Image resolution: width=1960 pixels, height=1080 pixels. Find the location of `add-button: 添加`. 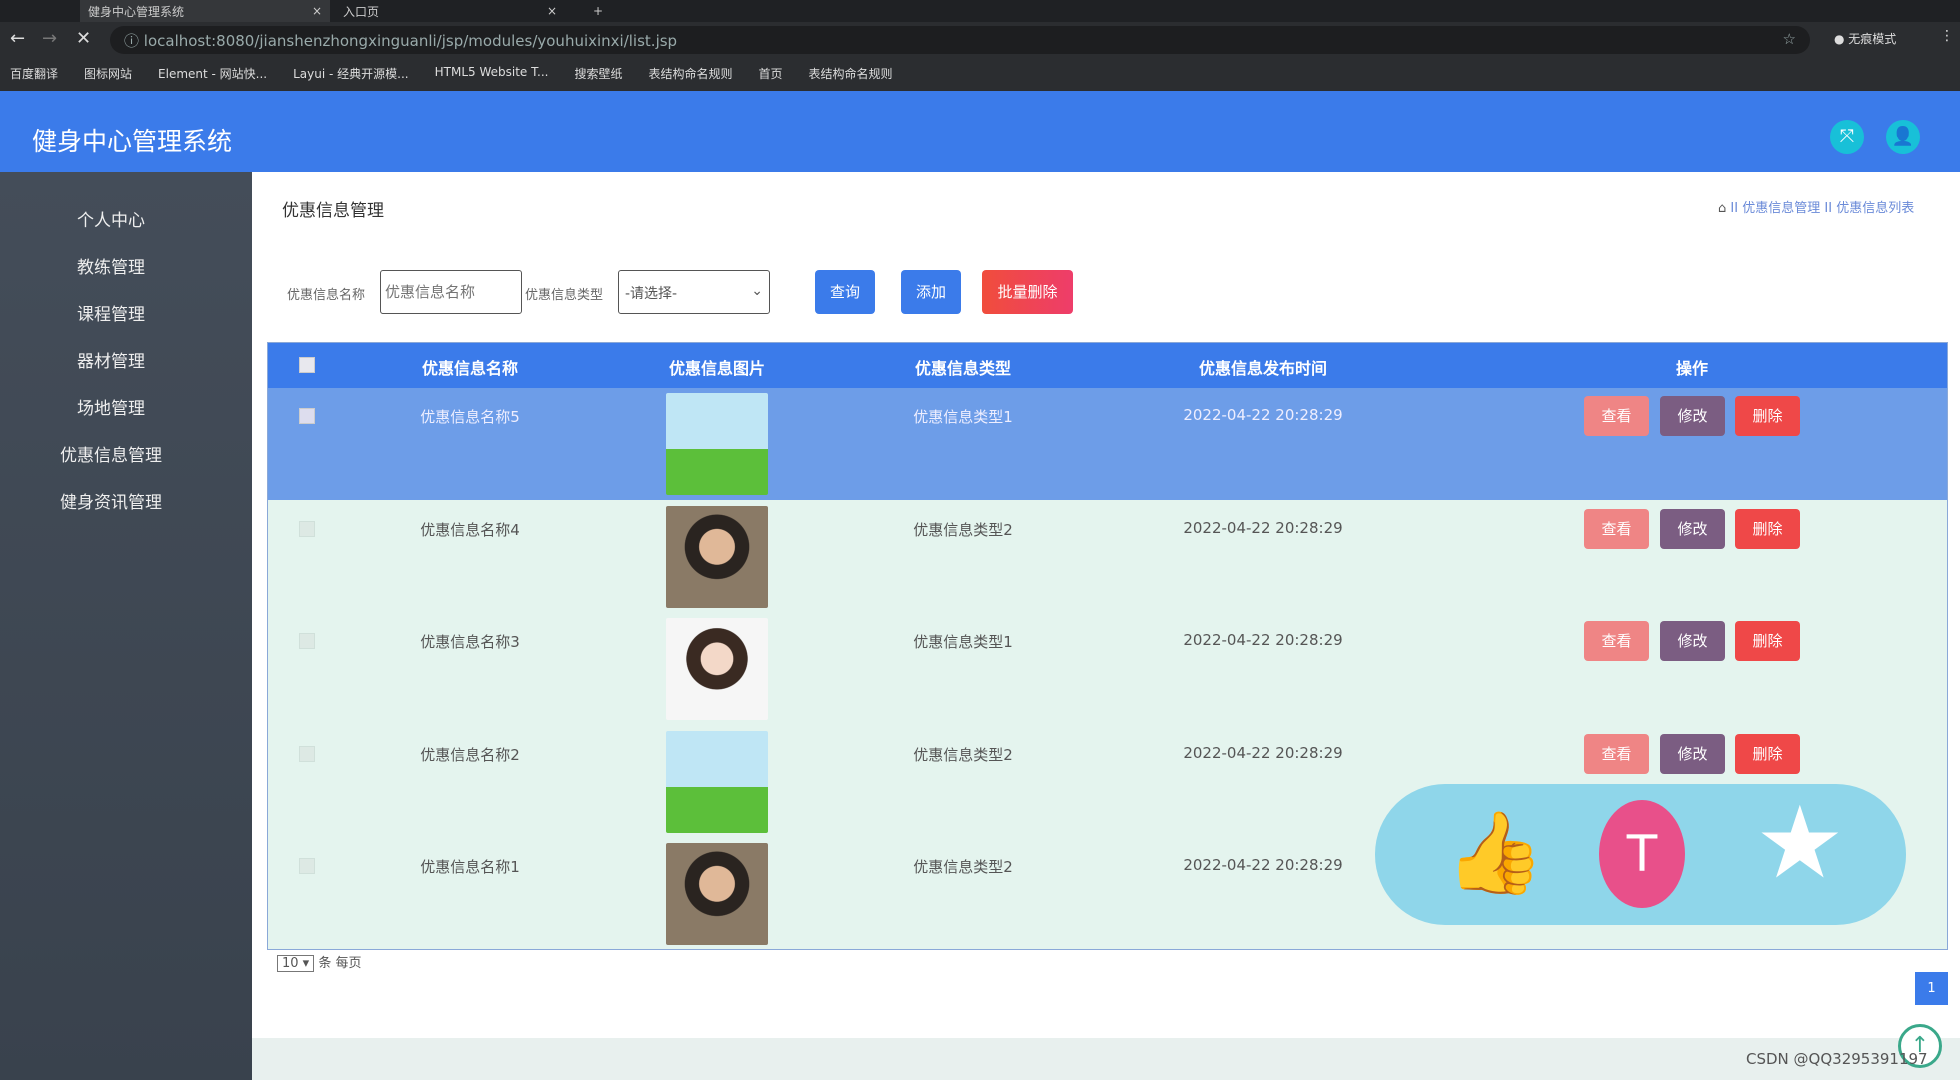

add-button: 添加 is located at coordinates (931, 292).